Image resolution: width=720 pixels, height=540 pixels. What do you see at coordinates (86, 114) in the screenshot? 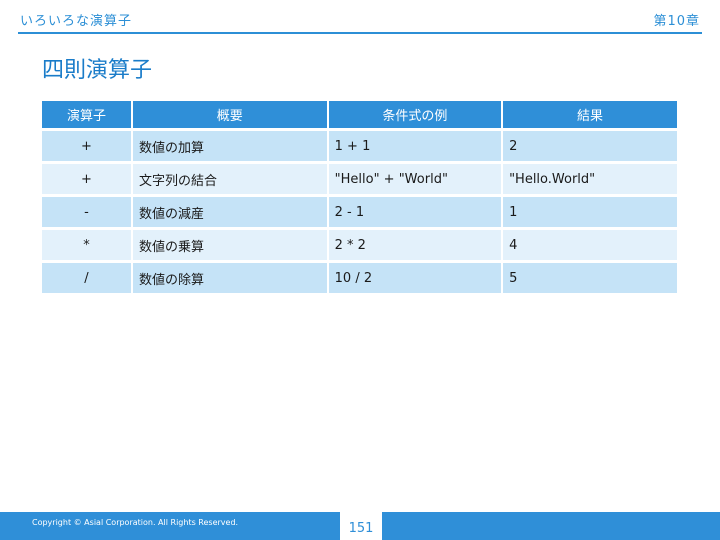
I see `col-header-operator: 演算子` at bounding box center [86, 114].